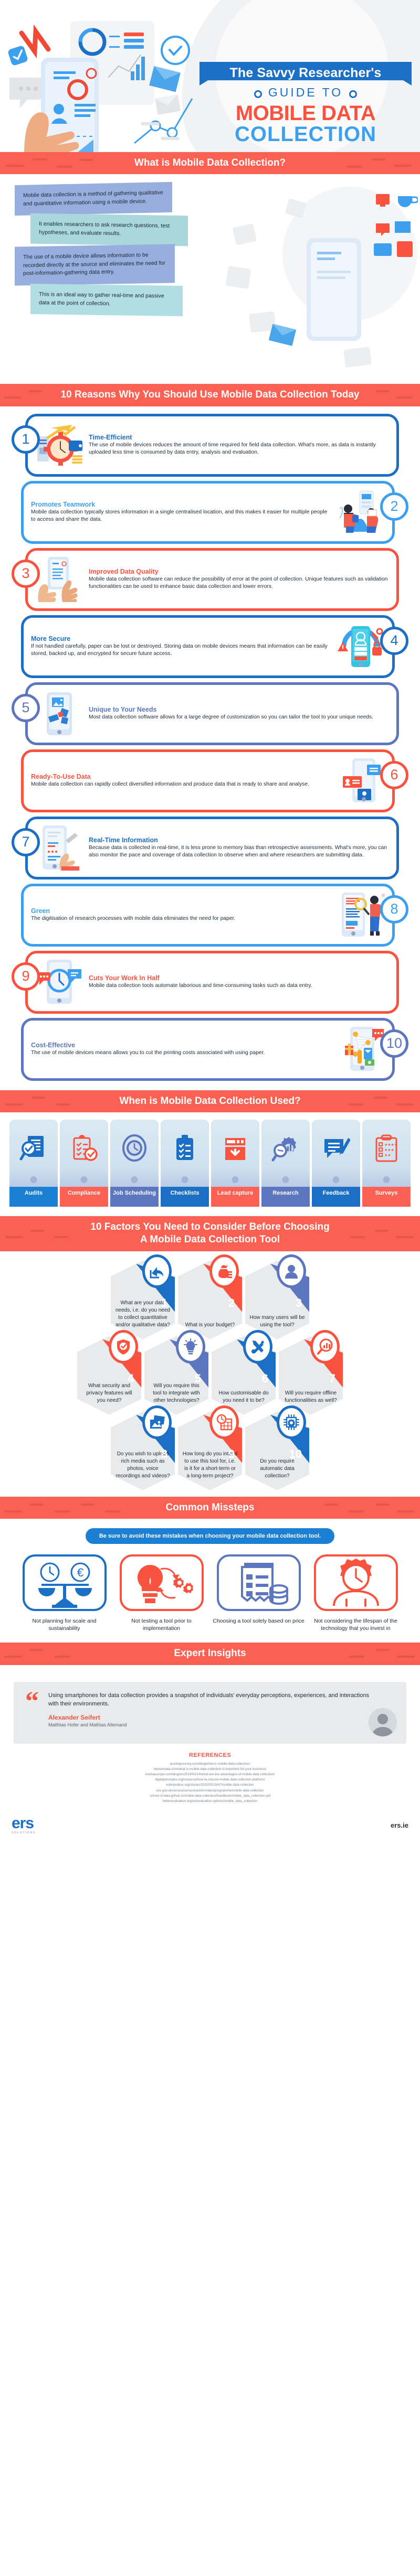 This screenshot has height=2576, width=420. I want to click on used-item-checklists: Checklists, so click(185, 1163).